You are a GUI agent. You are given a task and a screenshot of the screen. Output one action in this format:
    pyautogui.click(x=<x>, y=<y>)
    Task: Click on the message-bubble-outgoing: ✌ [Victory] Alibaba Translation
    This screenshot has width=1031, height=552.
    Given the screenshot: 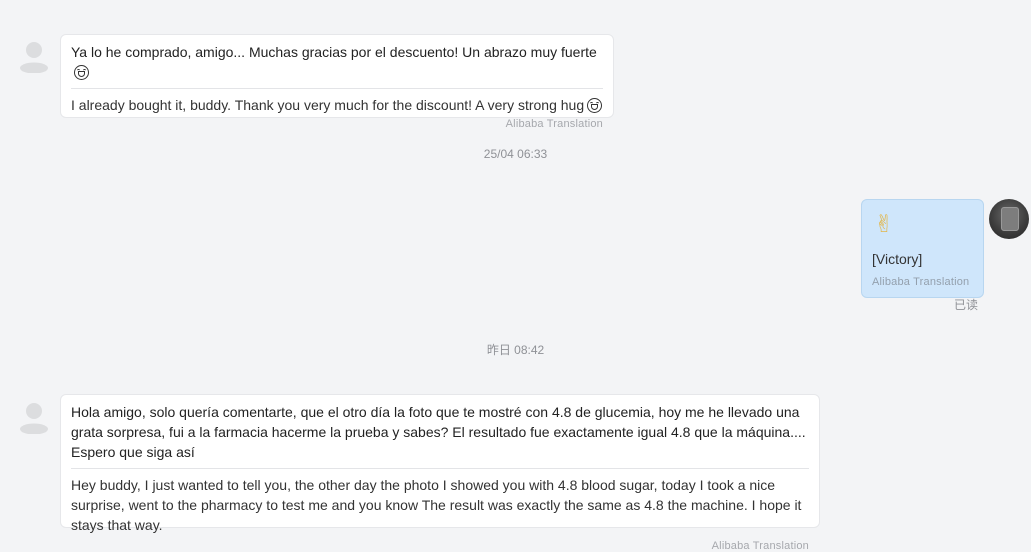 What is the action you would take?
    pyautogui.click(x=922, y=248)
    